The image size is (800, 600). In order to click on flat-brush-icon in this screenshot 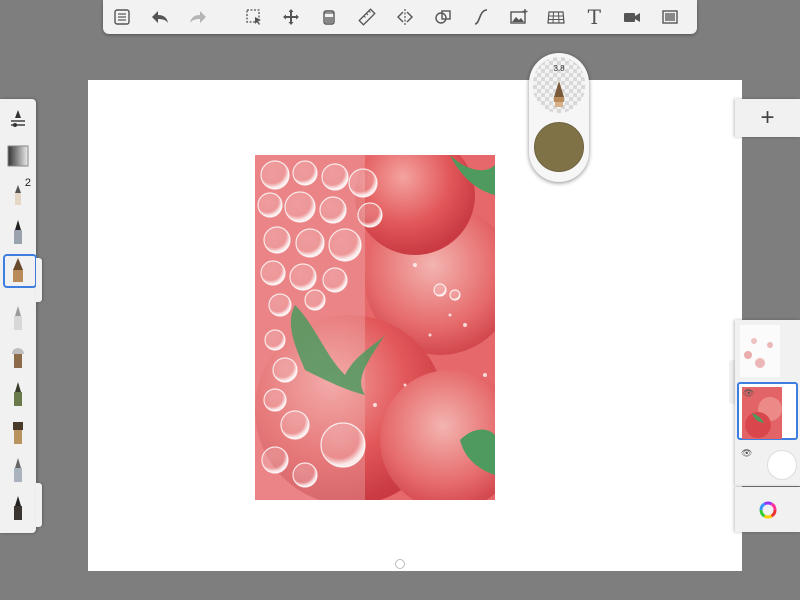, I will do `click(18, 432)`.